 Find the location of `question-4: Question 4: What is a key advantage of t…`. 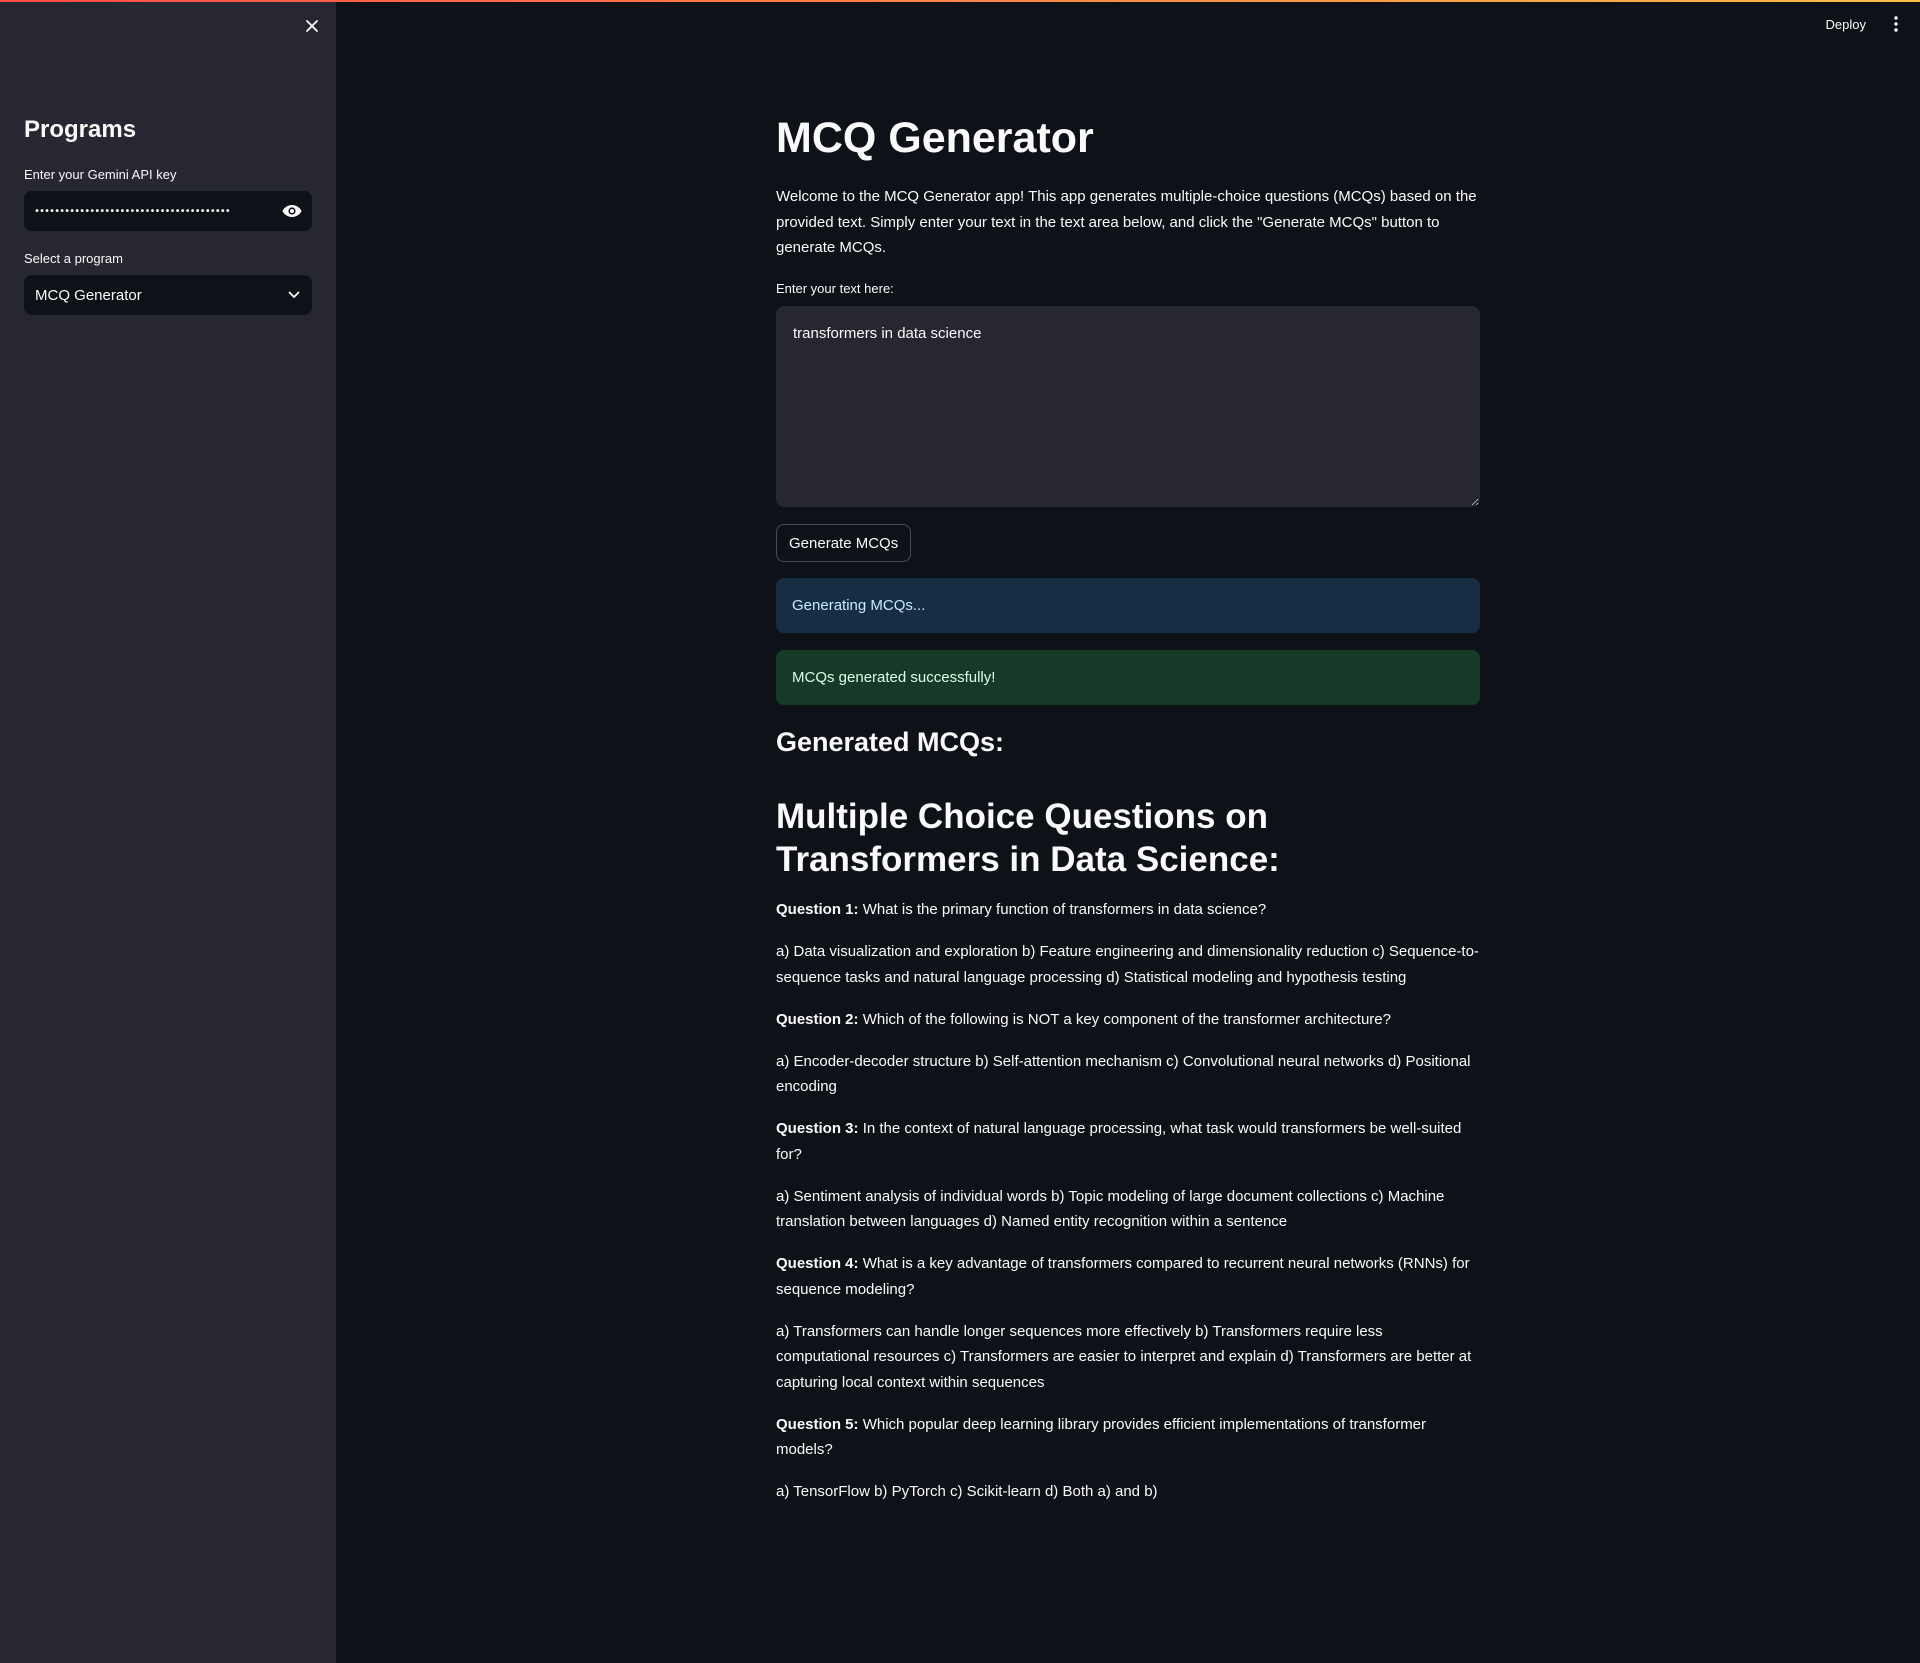

question-4: Question 4: What is a key advantage of t… is located at coordinates (1128, 1276).